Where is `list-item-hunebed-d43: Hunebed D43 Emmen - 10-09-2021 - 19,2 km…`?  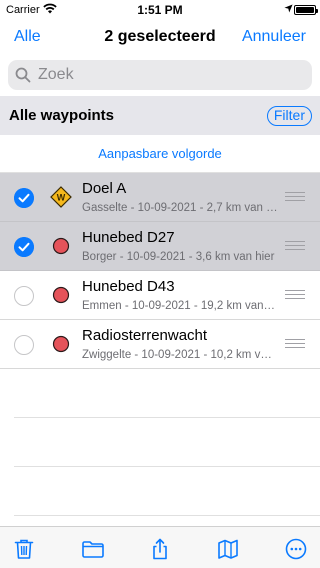
list-item-hunebed-d43: Hunebed D43 Emmen - 10-09-2021 - 19,2 km… is located at coordinates (160, 295).